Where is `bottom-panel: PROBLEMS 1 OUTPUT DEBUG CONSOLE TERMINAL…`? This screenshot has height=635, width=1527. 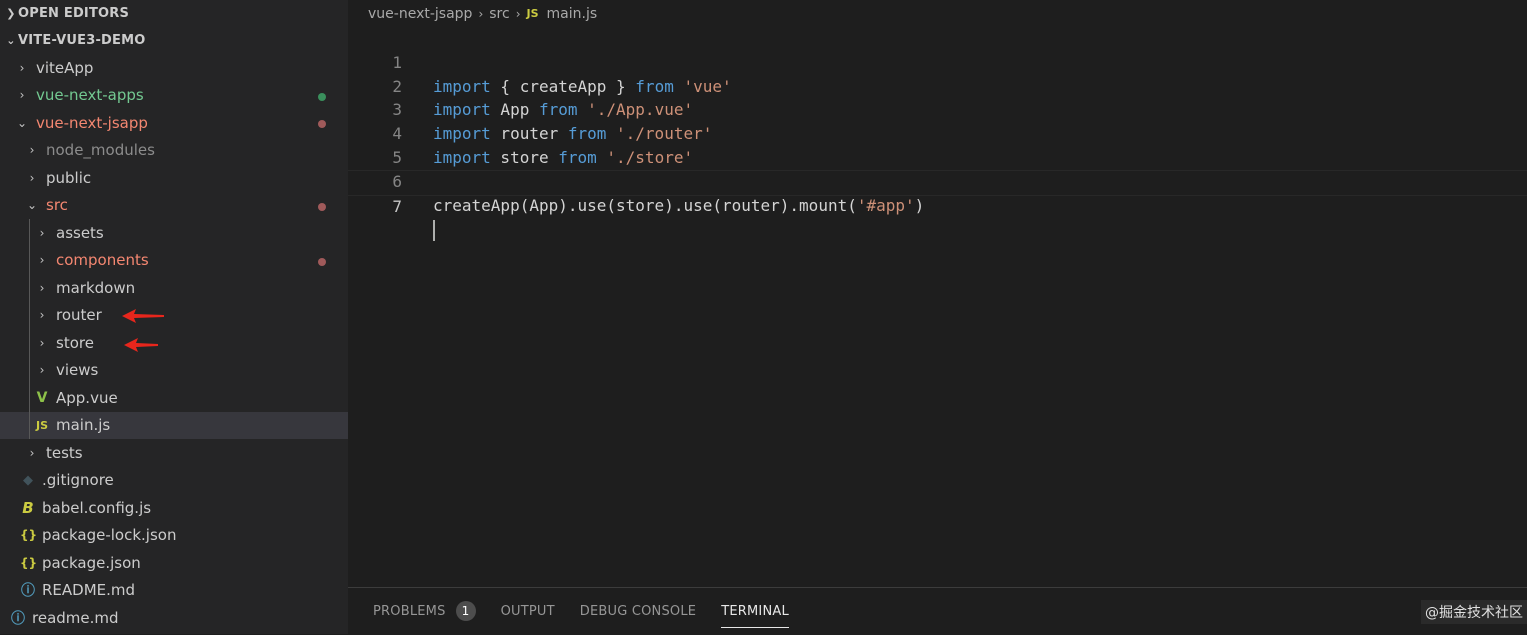
bottom-panel: PROBLEMS 1 OUTPUT DEBUG CONSOLE TERMINAL… is located at coordinates (937, 611).